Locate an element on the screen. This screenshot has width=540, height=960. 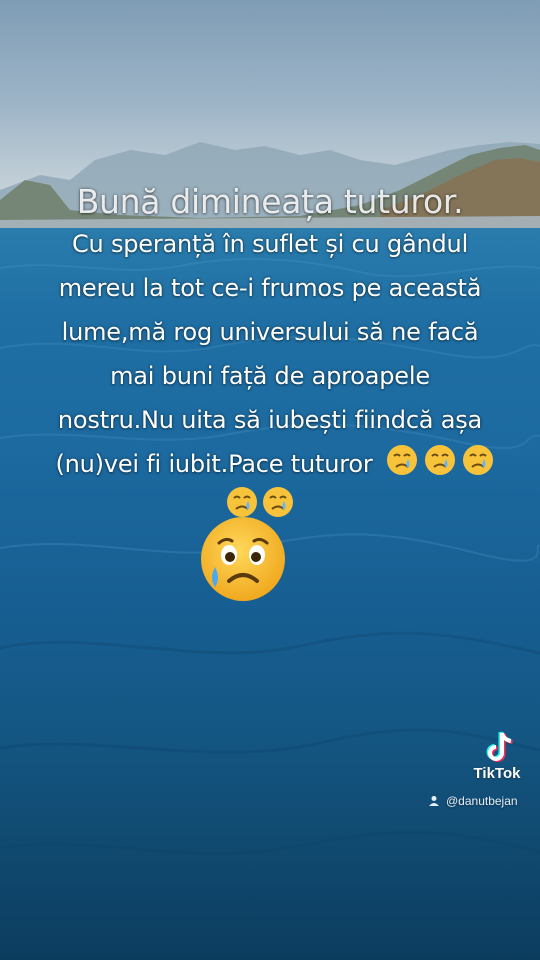
caption-line: nostru.Nu uita să iubești fiindcă așa is located at coordinates (270, 420).